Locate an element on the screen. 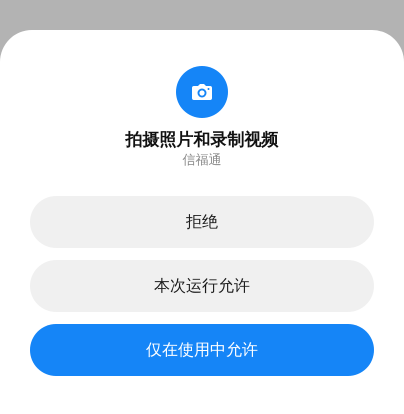 Image resolution: width=404 pixels, height=414 pixels. permission-button: 本次运行允许 is located at coordinates (202, 286).